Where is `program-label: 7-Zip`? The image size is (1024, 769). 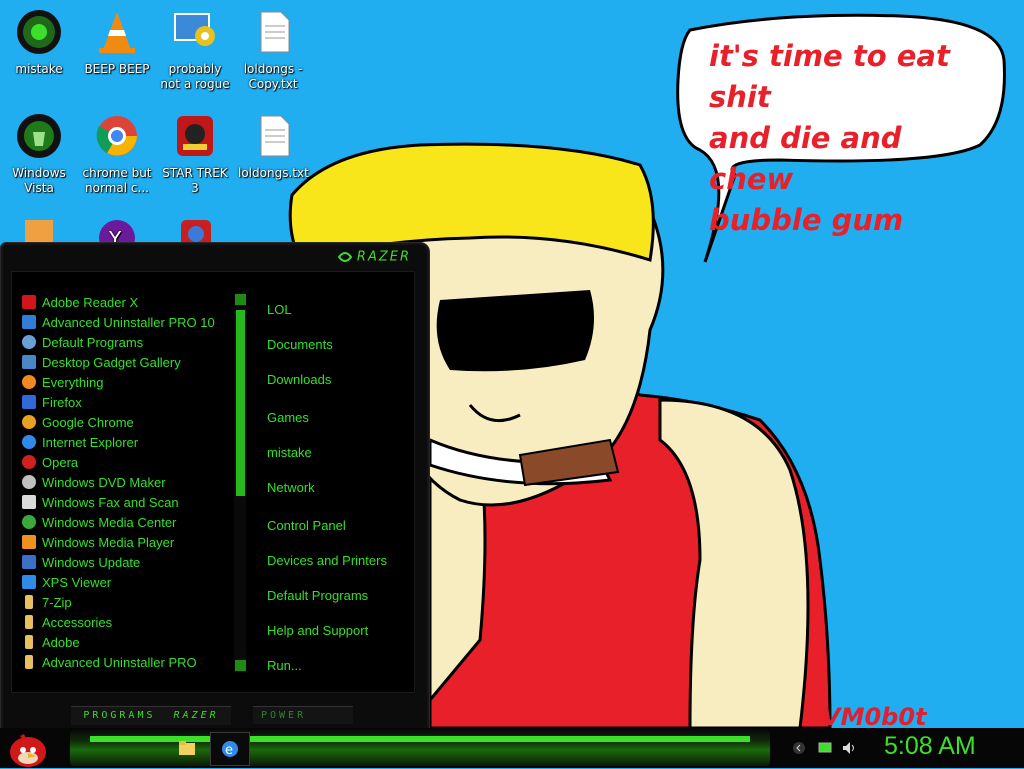 program-label: 7-Zip is located at coordinates (57, 602).